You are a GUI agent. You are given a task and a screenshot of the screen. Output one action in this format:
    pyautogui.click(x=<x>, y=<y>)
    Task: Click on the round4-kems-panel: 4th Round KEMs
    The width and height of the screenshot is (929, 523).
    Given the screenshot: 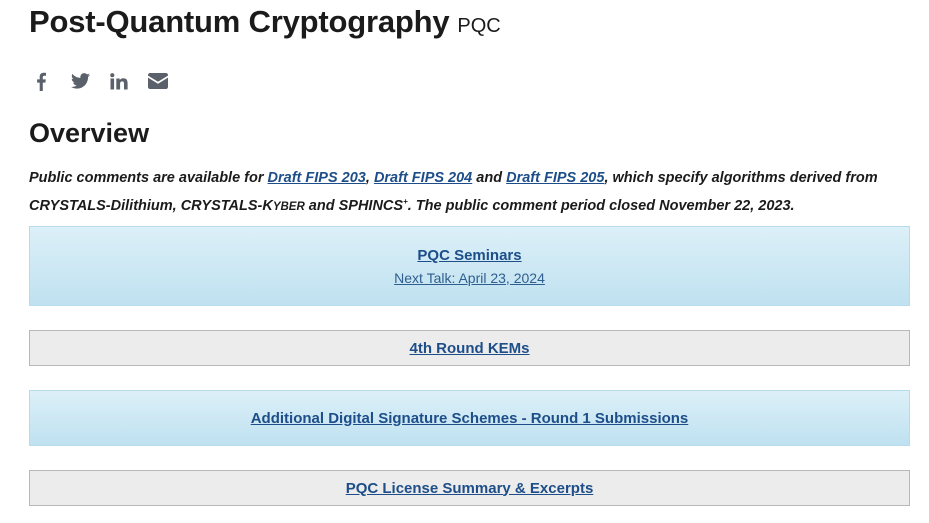 What is the action you would take?
    pyautogui.click(x=469, y=348)
    